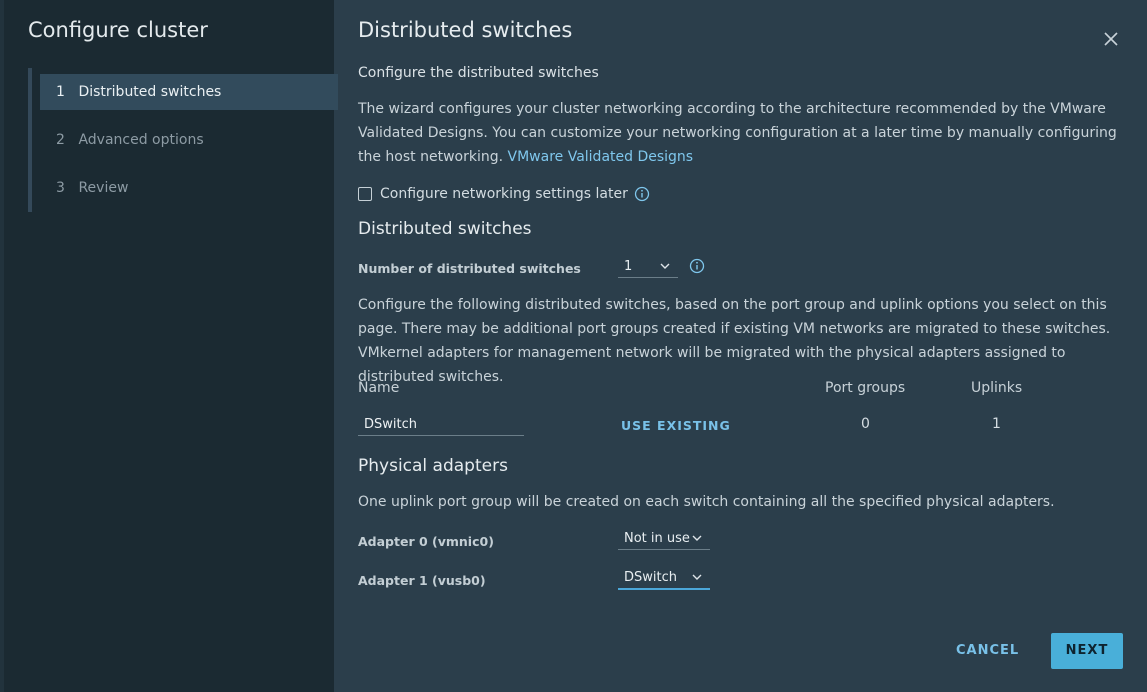 The width and height of the screenshot is (1147, 692). Describe the element at coordinates (118, 30) in the screenshot. I see `wizard-title: Configure cluster` at that location.